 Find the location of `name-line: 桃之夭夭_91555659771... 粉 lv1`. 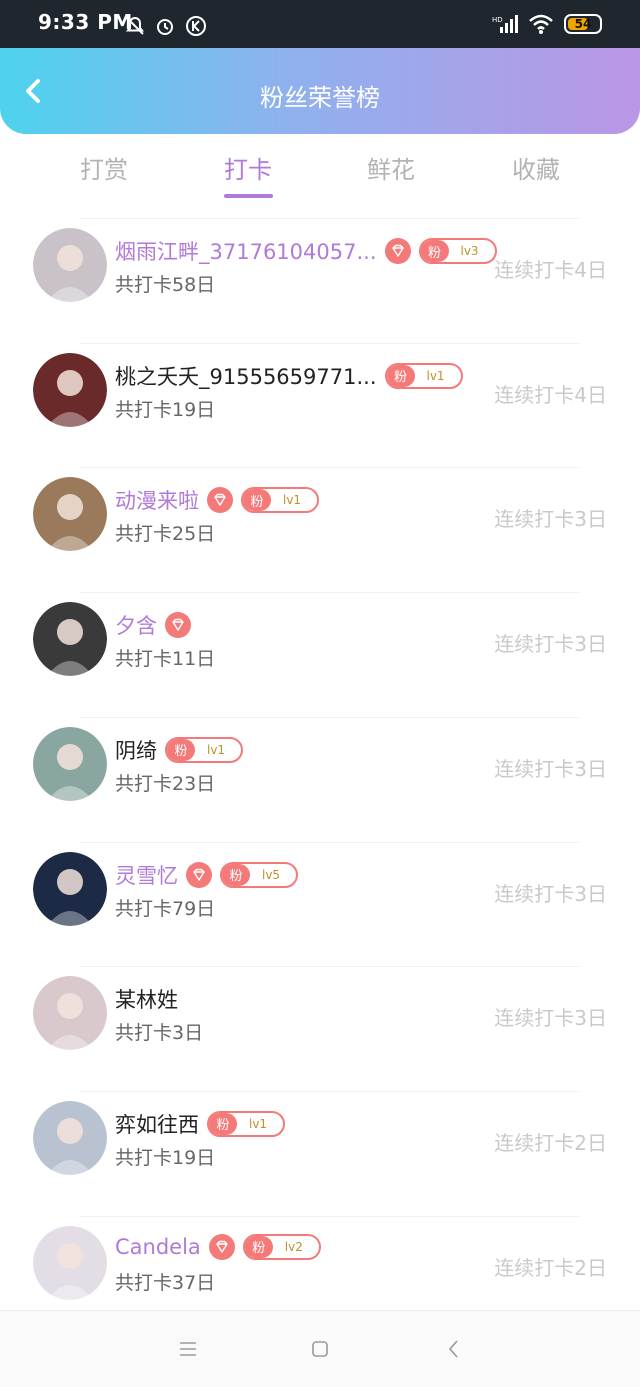

name-line: 桃之夭夭_91555659771... 粉 lv1 is located at coordinates (289, 376).